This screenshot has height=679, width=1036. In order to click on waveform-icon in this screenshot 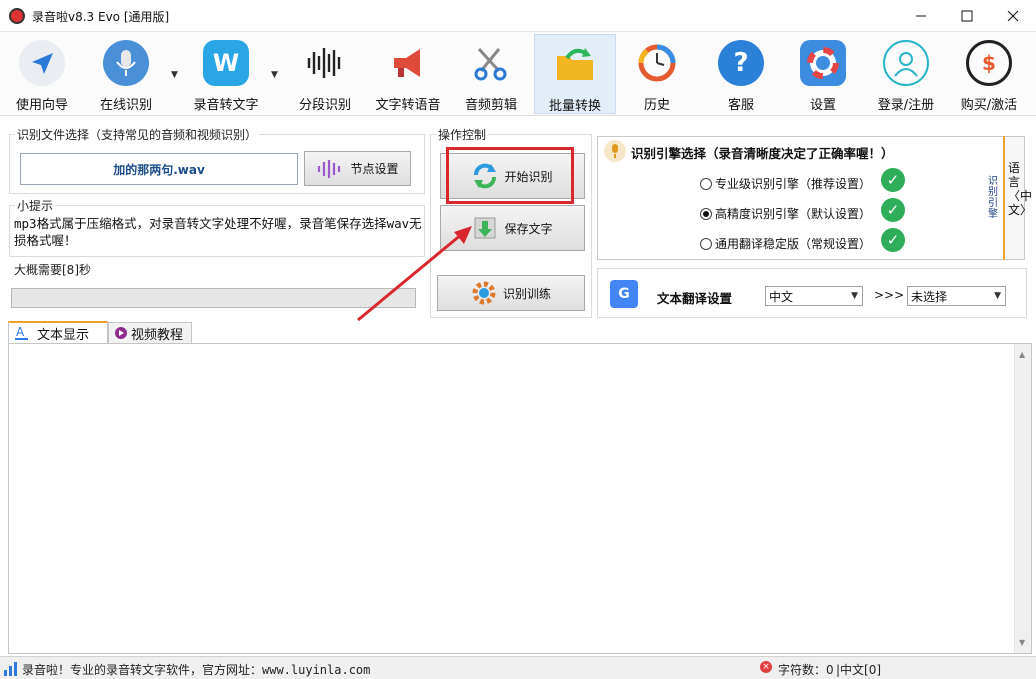, I will do `click(325, 63)`.